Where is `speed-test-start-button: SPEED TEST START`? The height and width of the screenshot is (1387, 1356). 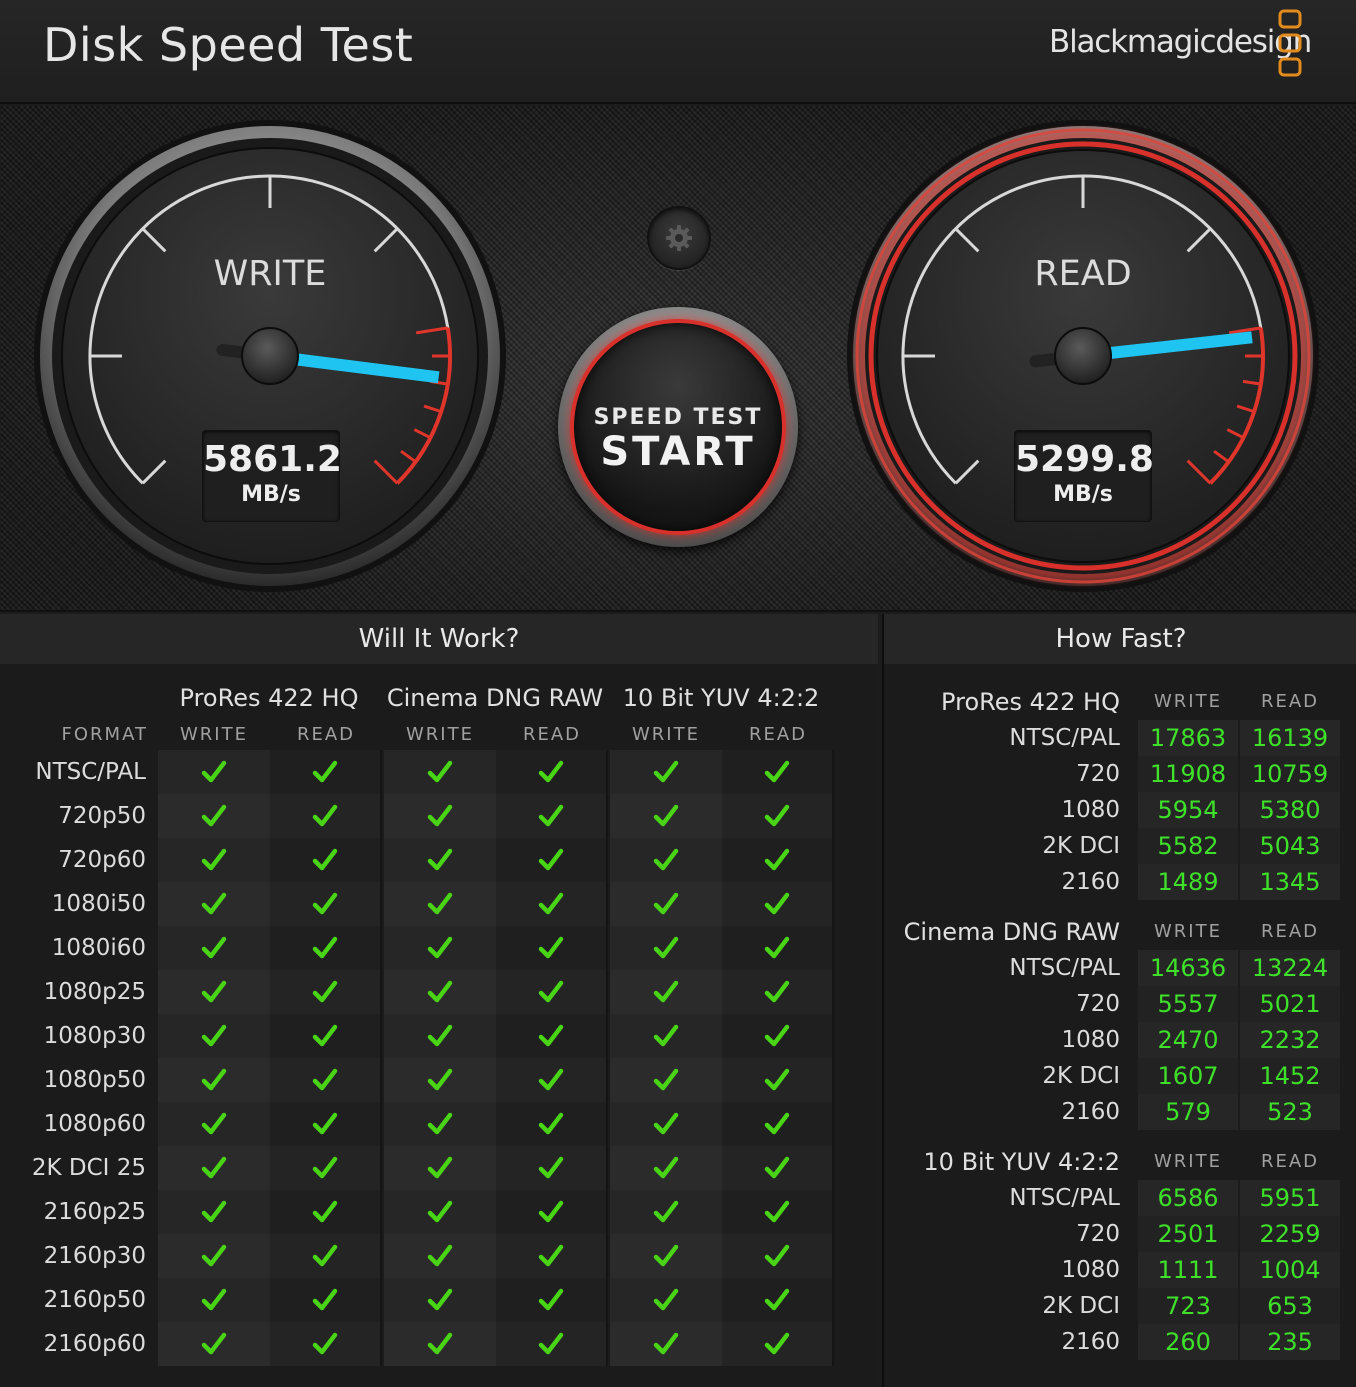
speed-test-start-button: SPEED TEST START is located at coordinates (678, 427).